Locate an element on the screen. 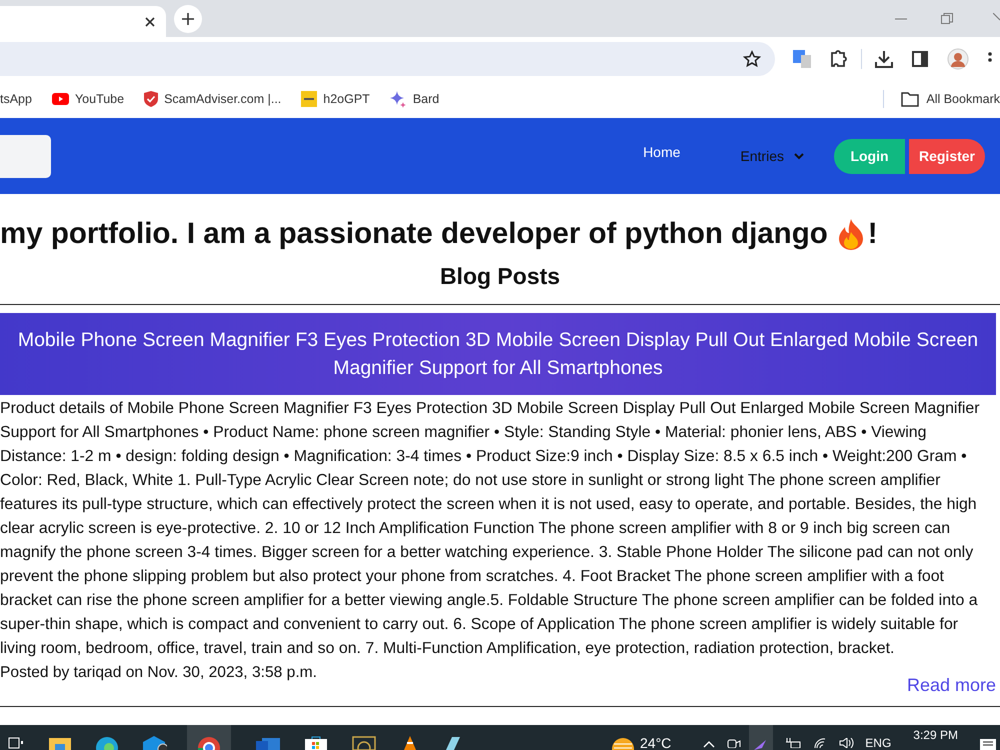  word-icon is located at coordinates (268, 743).